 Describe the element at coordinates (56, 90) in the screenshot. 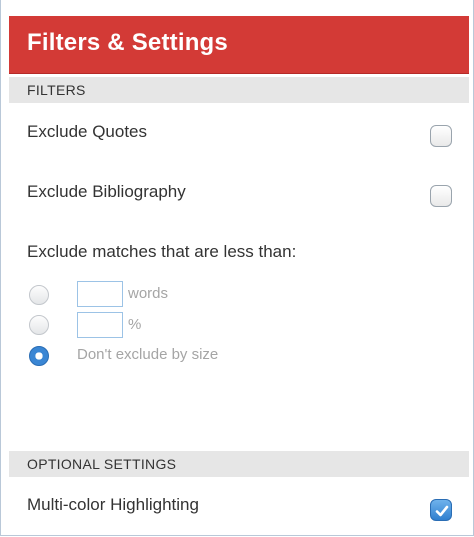

I see `filters-section-title: FILTERS` at that location.